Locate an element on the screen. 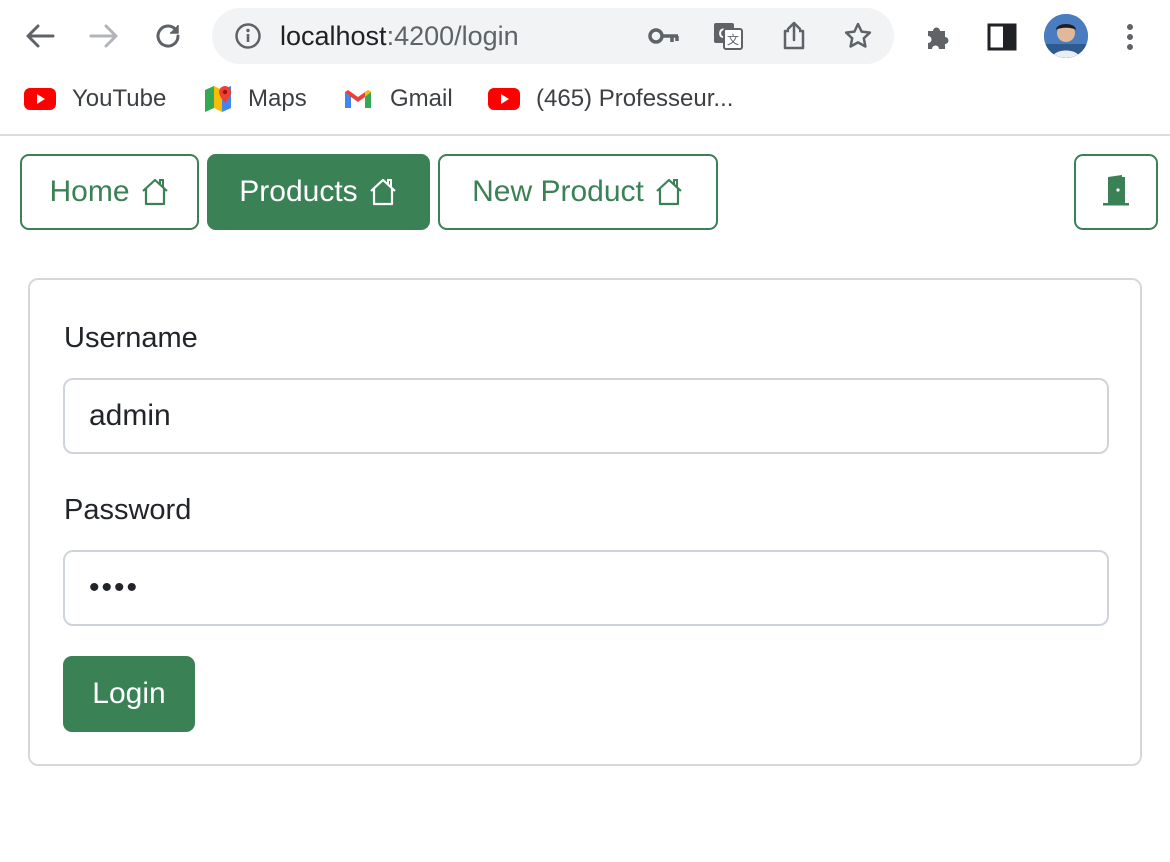 Image resolution: width=1170 pixels, height=862 pixels. nav-products-label: Products is located at coordinates (298, 191).